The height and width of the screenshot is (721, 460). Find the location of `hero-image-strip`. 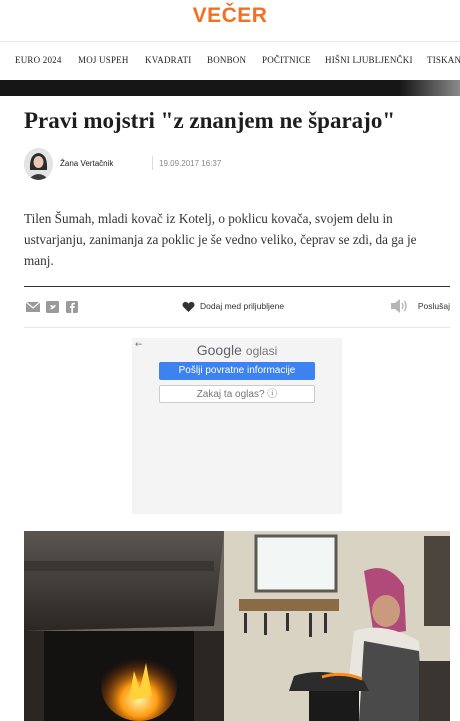

hero-image-strip is located at coordinates (230, 88).